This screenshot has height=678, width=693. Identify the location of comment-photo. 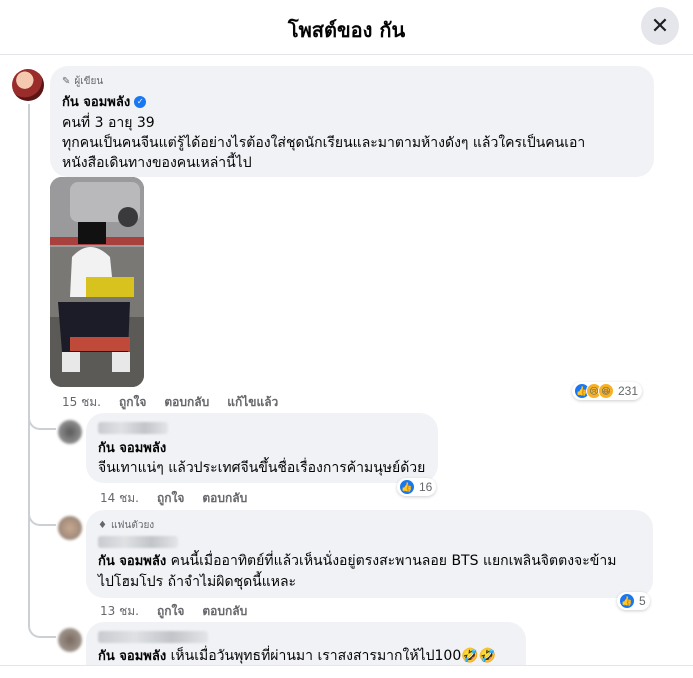
(97, 282).